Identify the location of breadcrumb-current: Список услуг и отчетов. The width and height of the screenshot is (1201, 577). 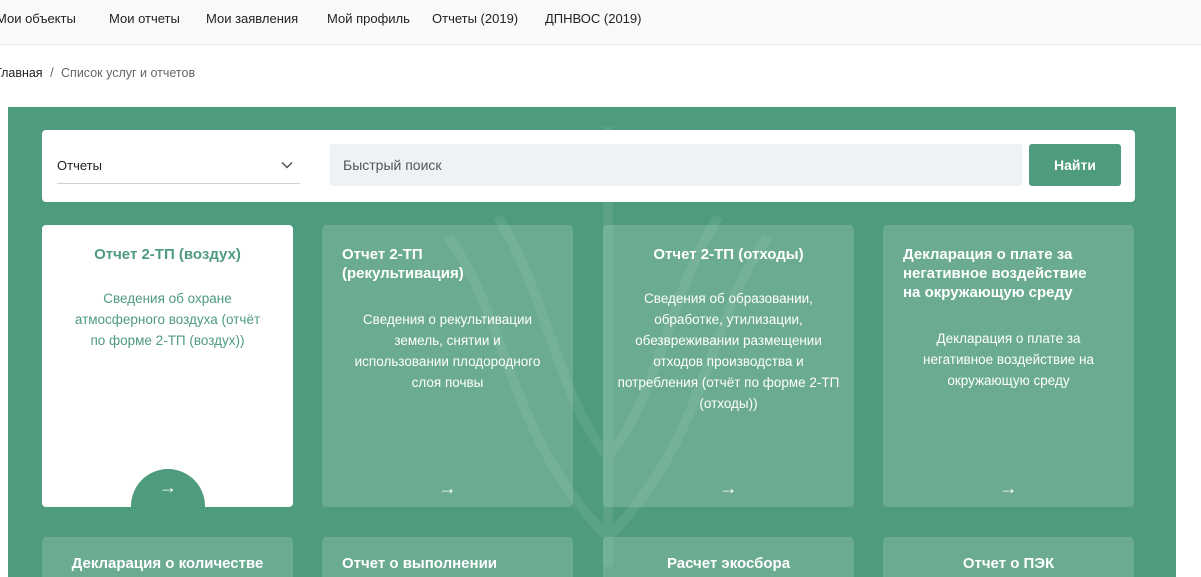
(128, 73).